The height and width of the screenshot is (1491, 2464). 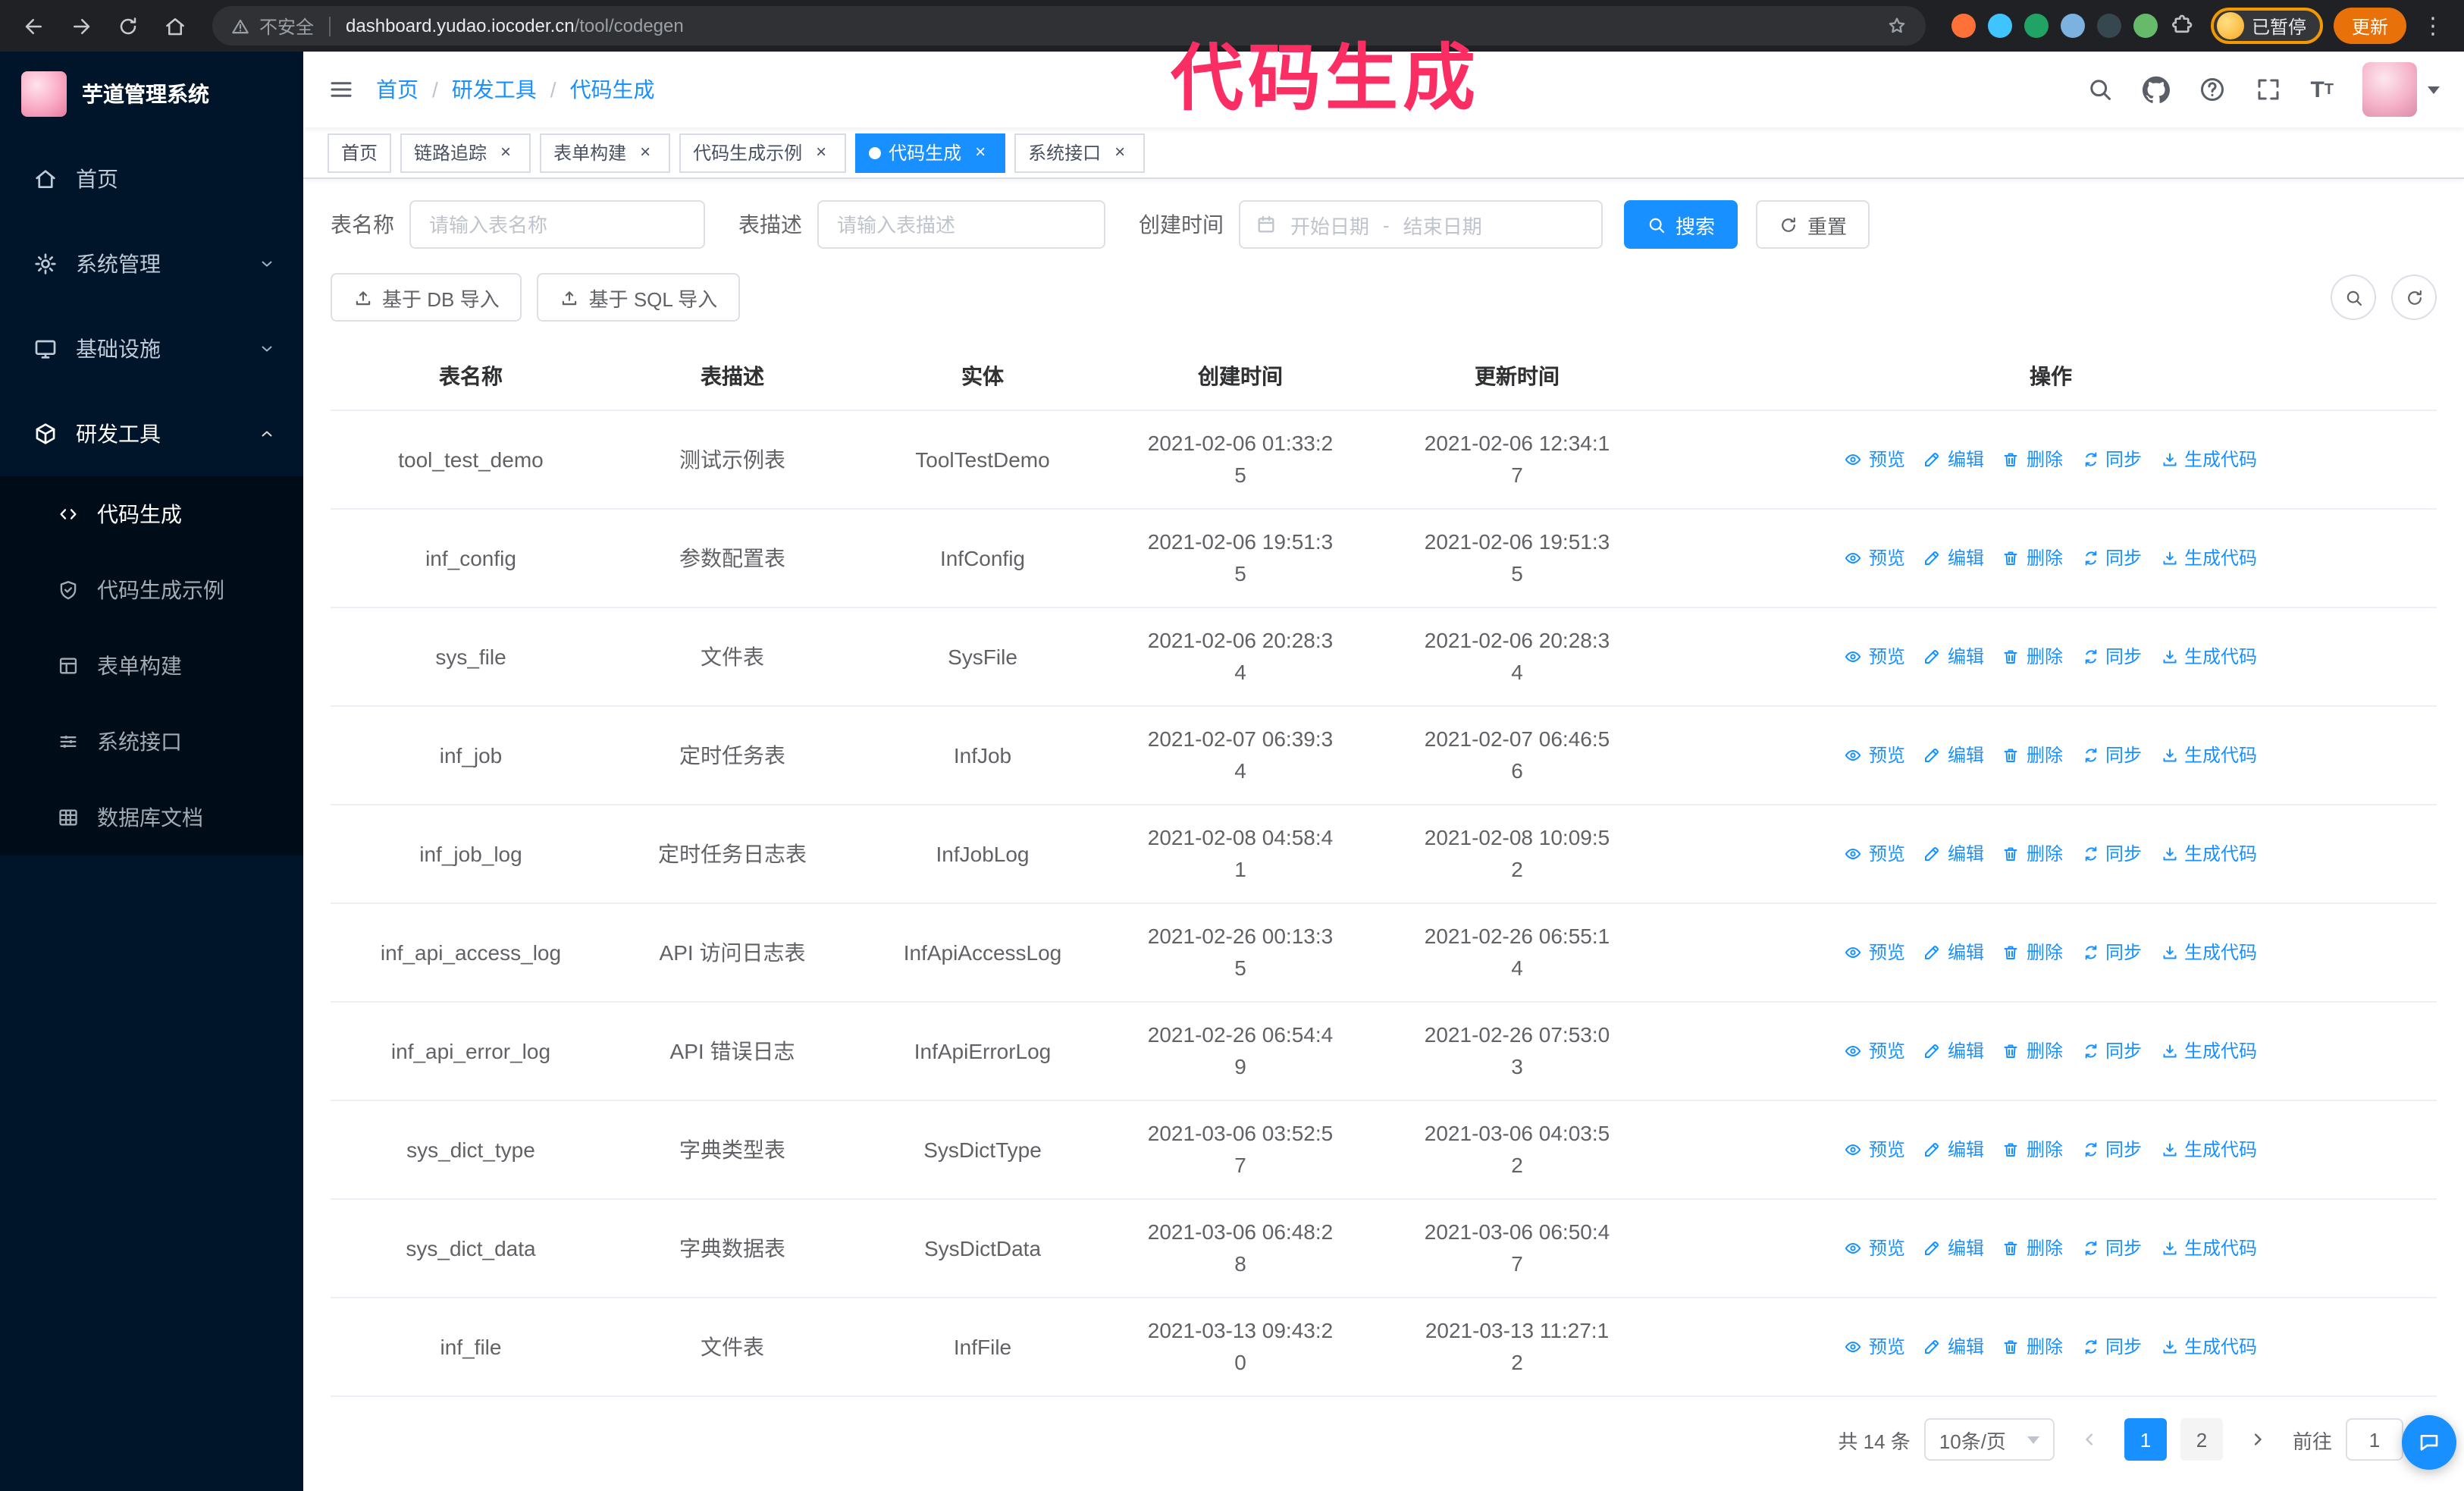 I want to click on sidebar-menu-item: 研发工具, so click(x=151, y=433).